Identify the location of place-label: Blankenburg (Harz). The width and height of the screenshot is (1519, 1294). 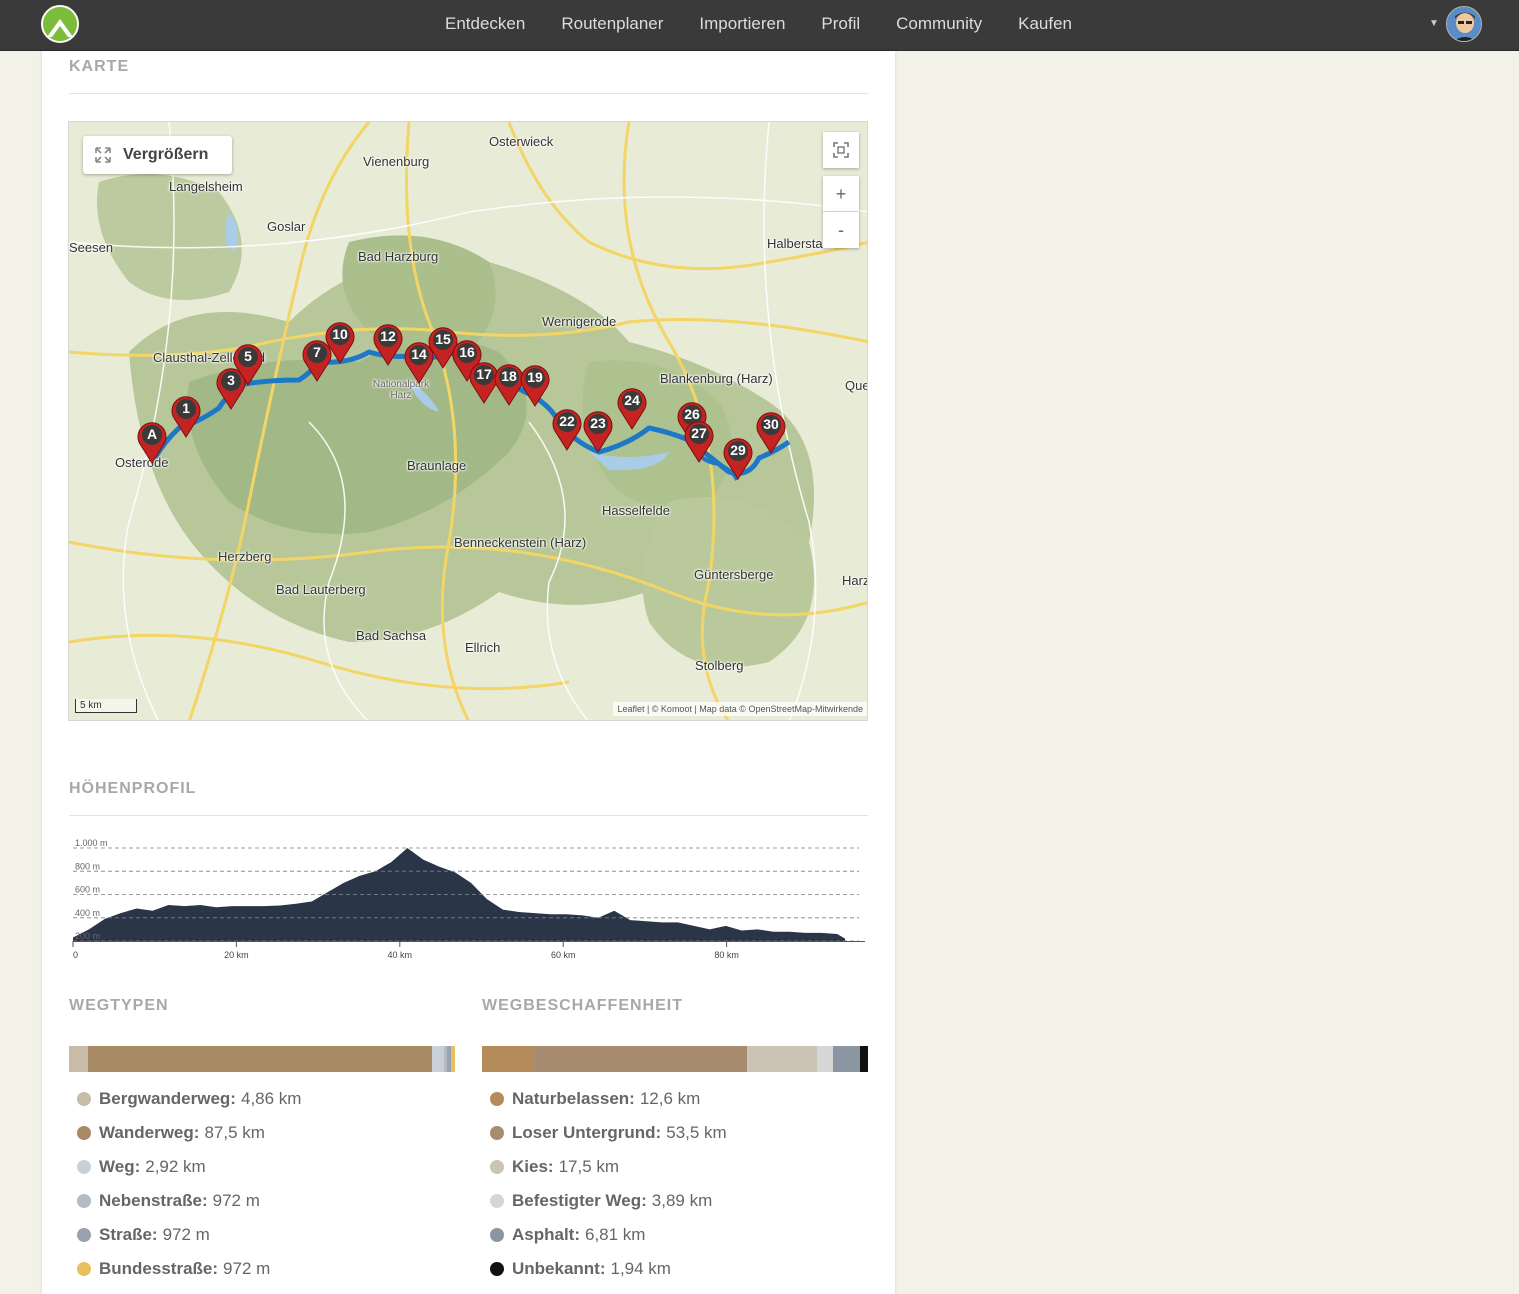
(716, 378).